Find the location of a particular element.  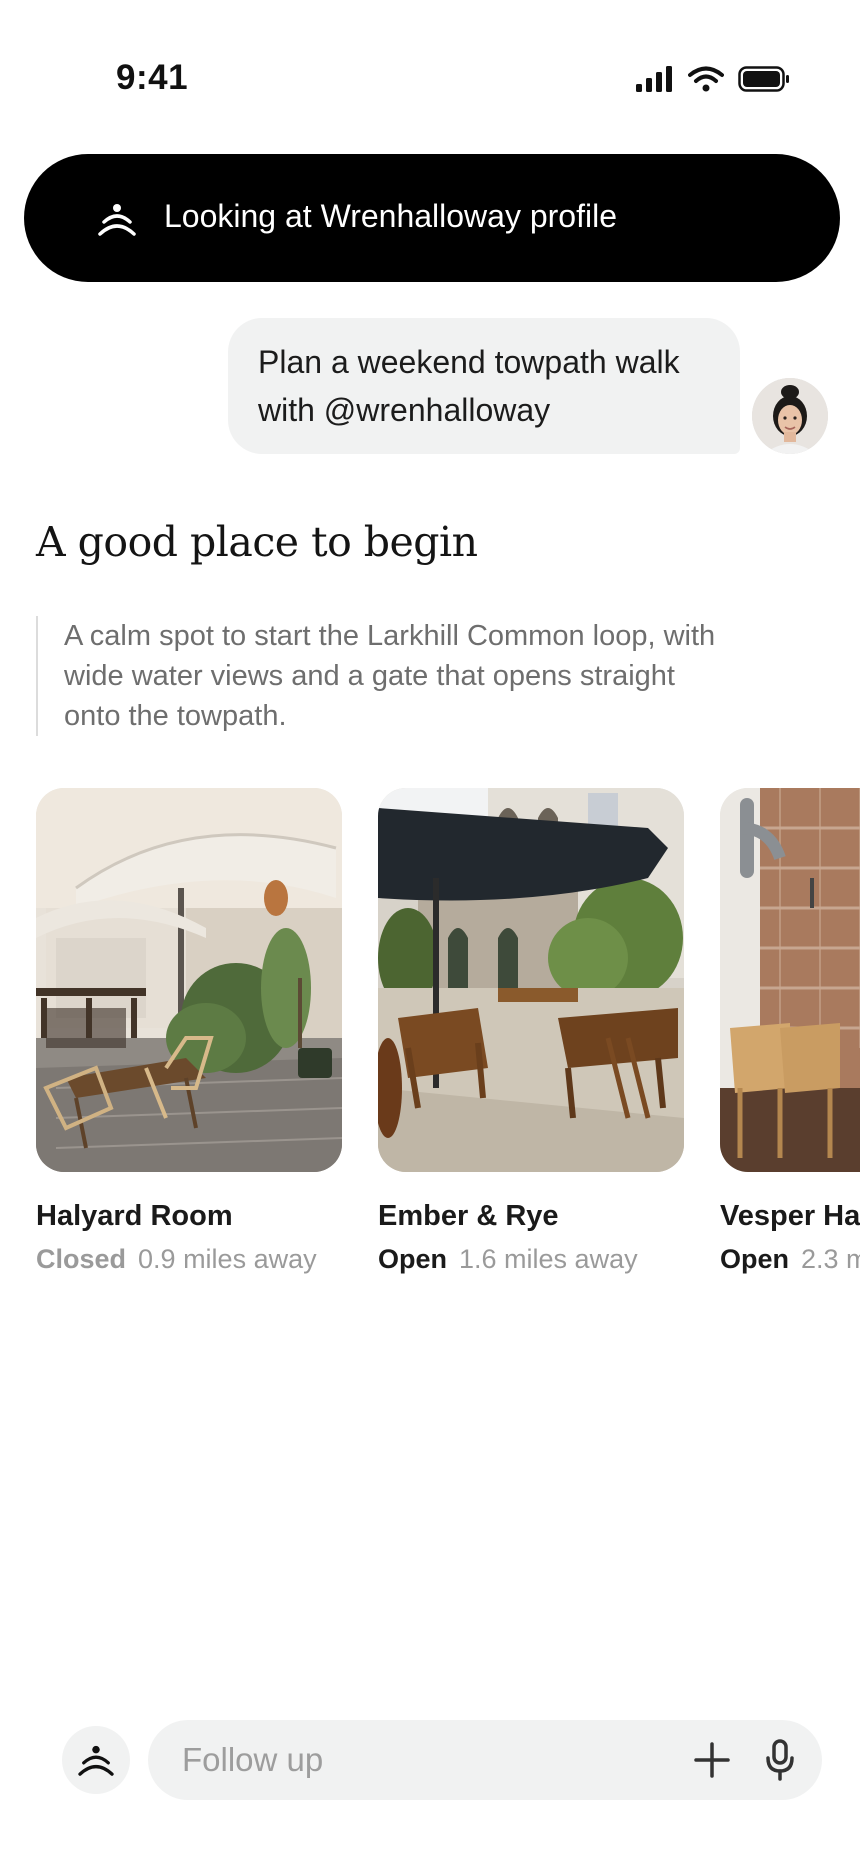

place-meta: Open 2.3 m is located at coordinates (790, 1259).